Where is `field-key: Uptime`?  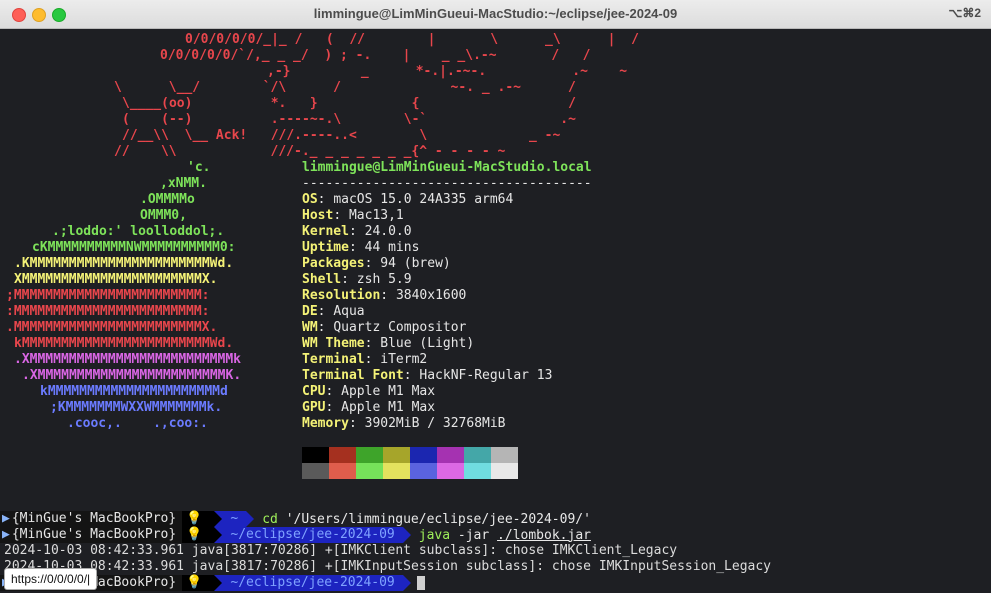 field-key: Uptime is located at coordinates (325, 247).